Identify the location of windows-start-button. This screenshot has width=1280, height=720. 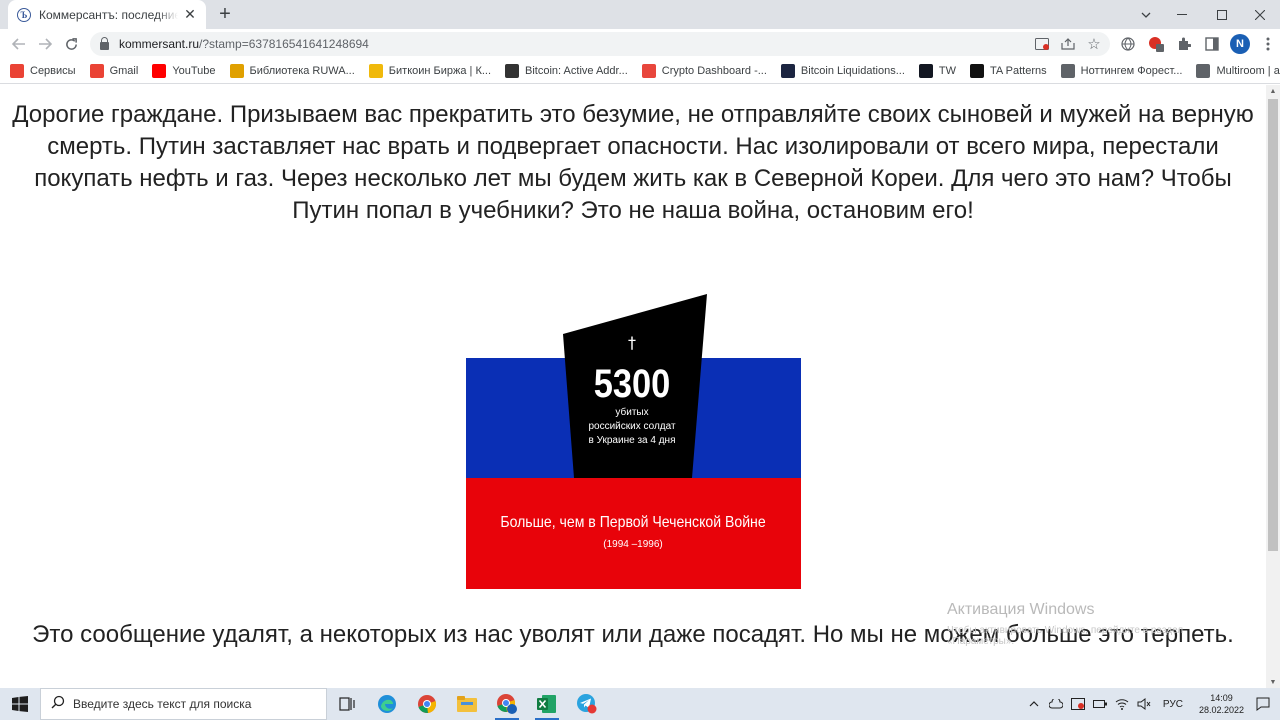
(20, 704).